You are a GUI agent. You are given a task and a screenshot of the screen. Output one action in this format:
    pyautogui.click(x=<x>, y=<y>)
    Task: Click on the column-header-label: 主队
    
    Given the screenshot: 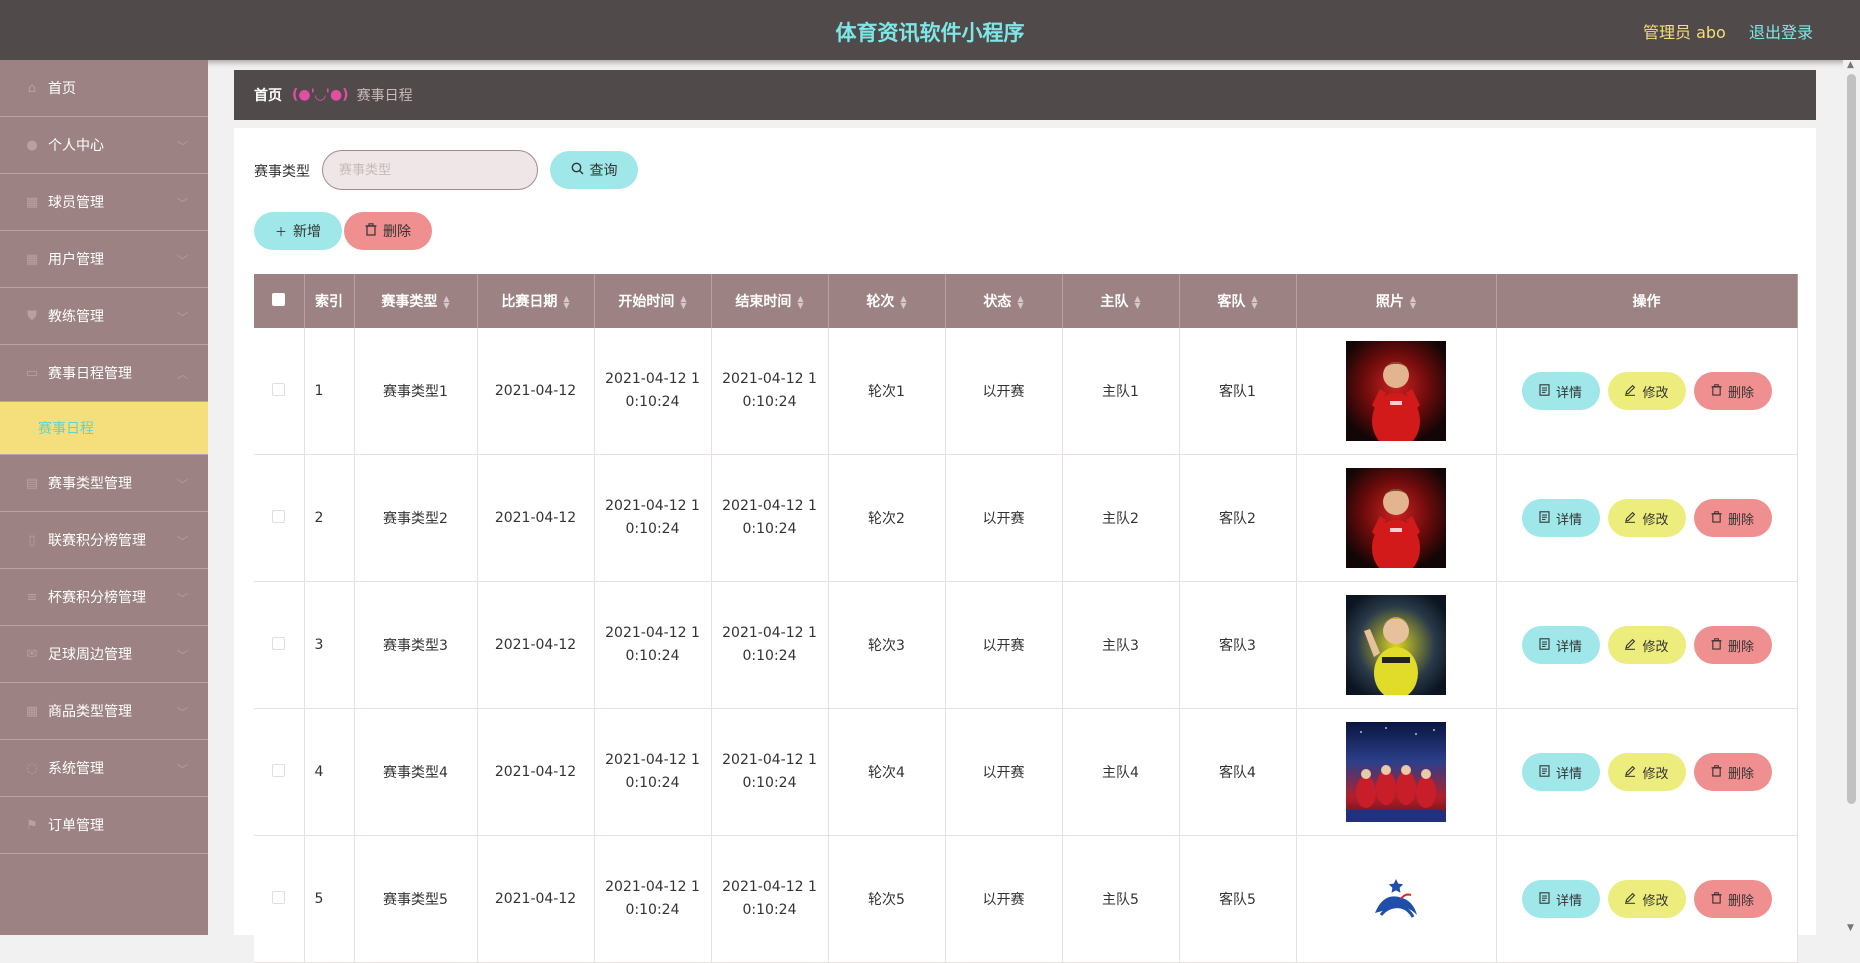 What is the action you would take?
    pyautogui.click(x=1114, y=302)
    